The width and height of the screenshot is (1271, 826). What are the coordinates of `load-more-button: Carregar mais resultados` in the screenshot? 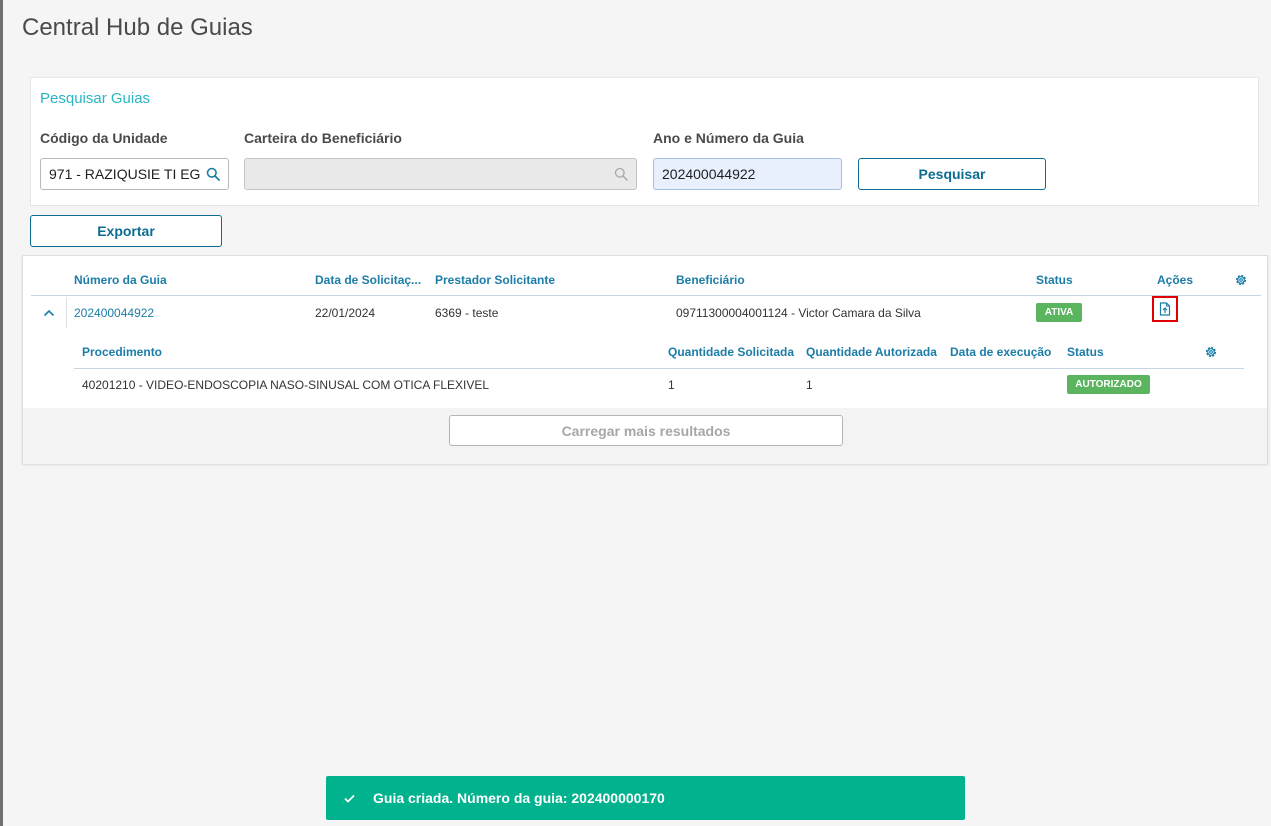 It's located at (646, 430).